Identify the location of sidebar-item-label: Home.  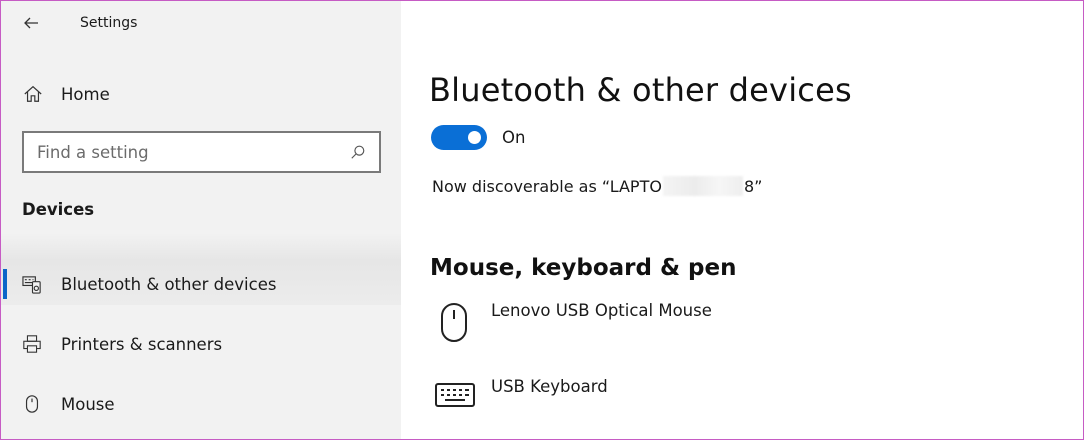
(85, 94).